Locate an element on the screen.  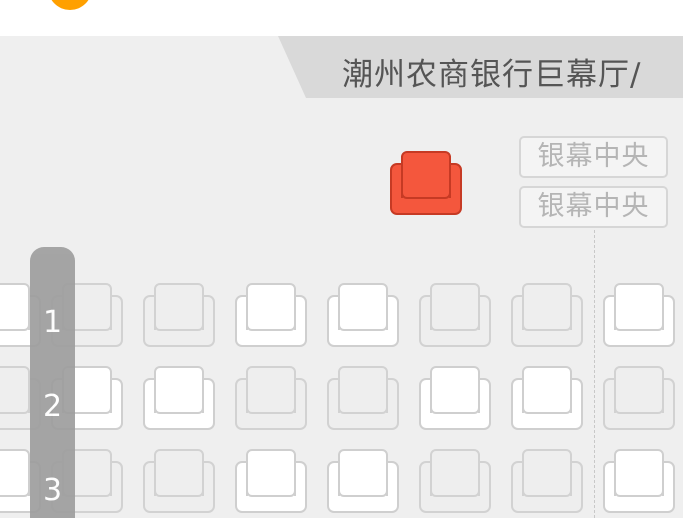
screen-center-line is located at coordinates (594, 374).